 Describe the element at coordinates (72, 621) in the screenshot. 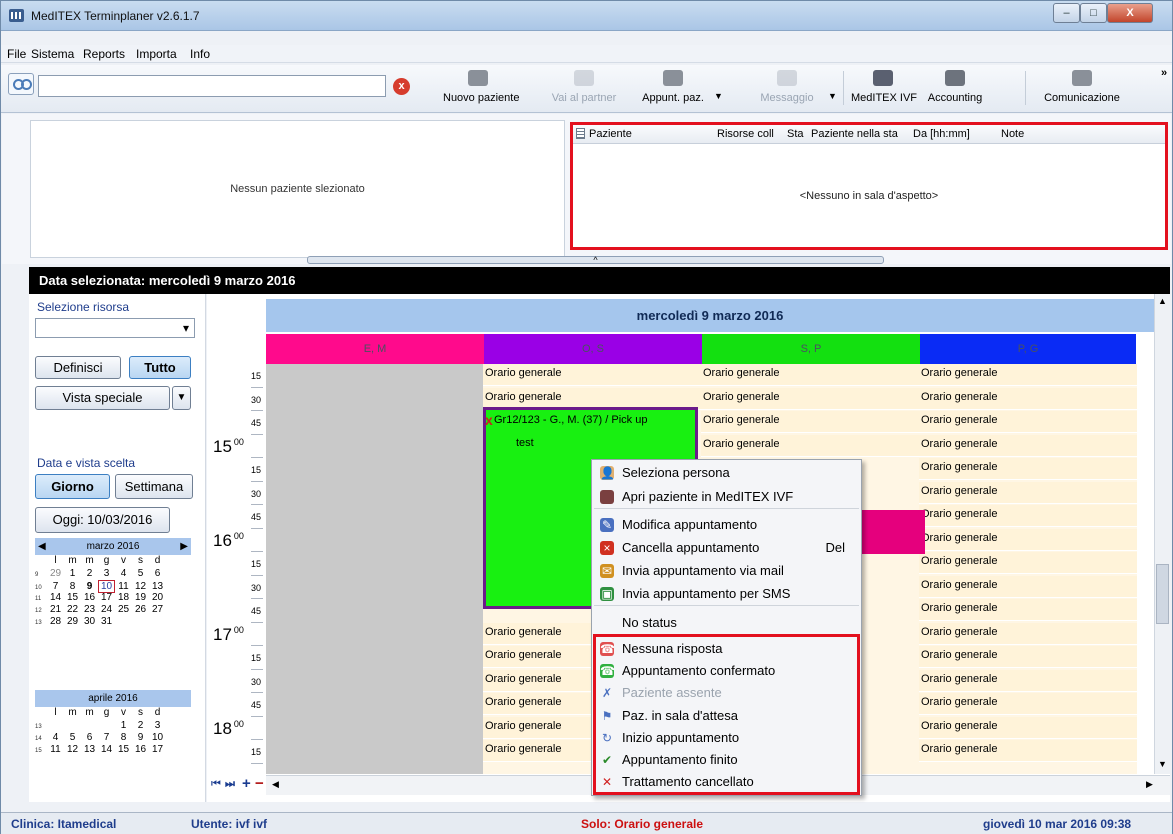

I see `calendar-day: 29` at that location.